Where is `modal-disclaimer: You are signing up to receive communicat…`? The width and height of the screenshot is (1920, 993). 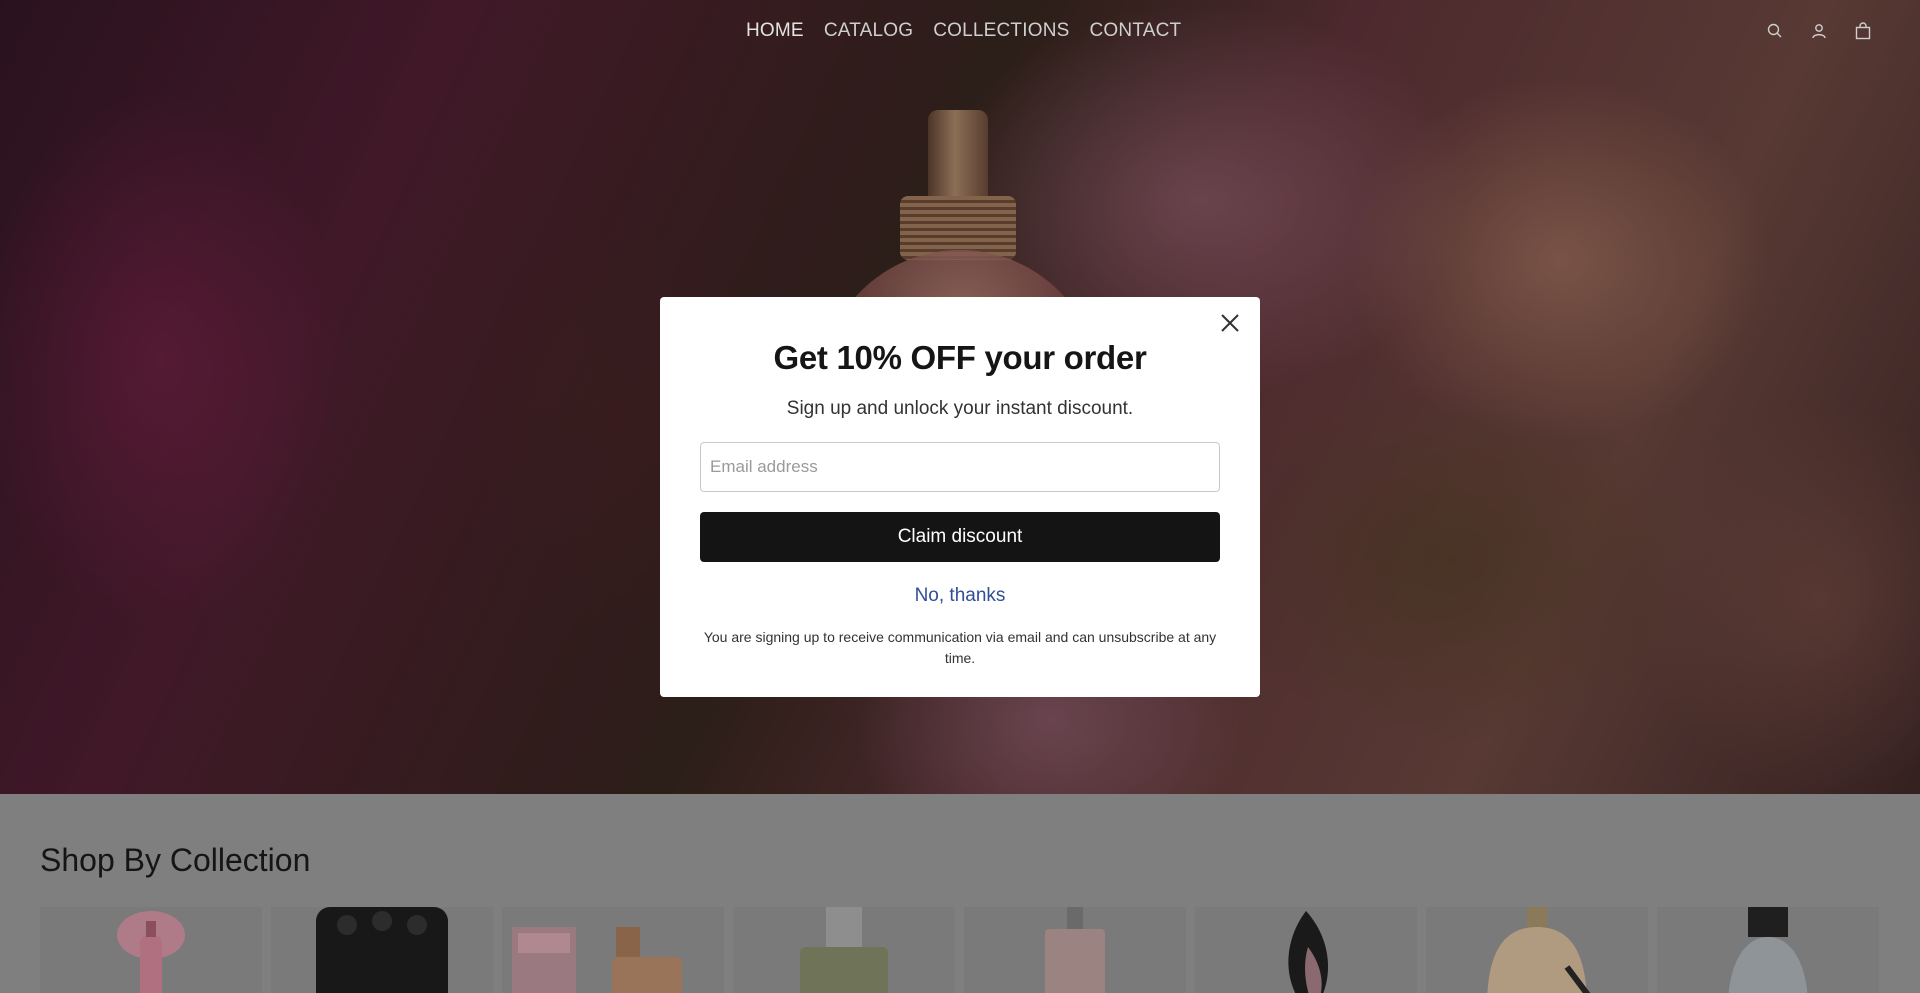
modal-disclaimer: You are signing up to receive communicat… is located at coordinates (960, 647).